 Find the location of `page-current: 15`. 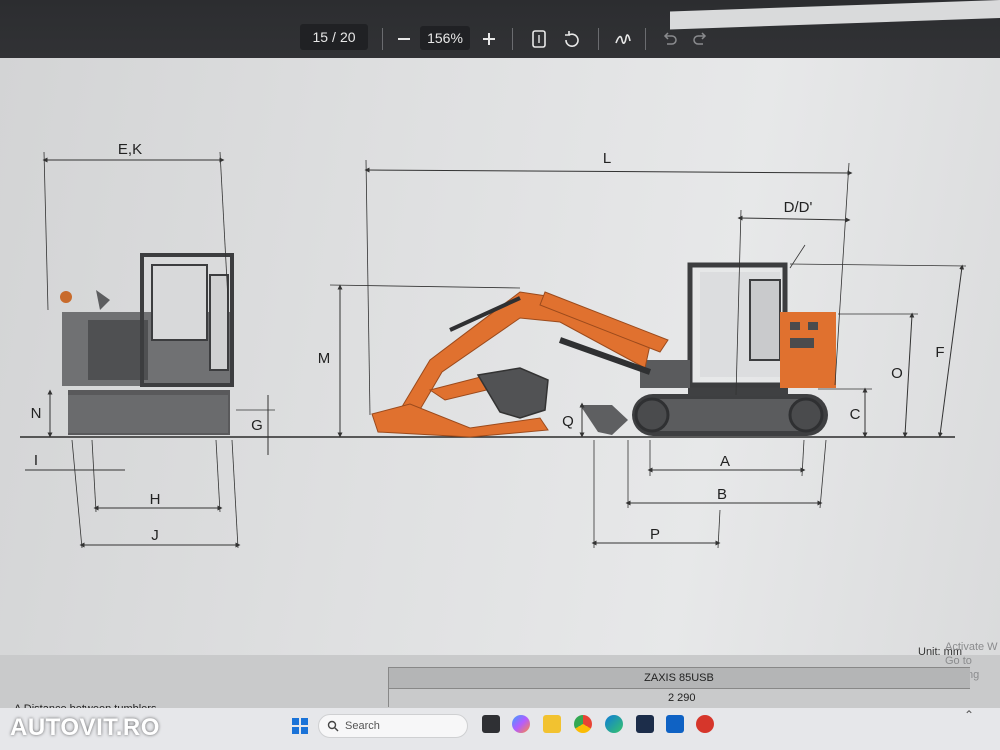

page-current: 15 is located at coordinates (320, 37).